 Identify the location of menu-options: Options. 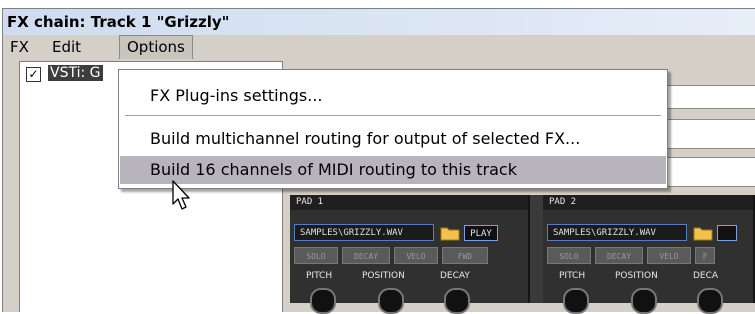
(156, 47).